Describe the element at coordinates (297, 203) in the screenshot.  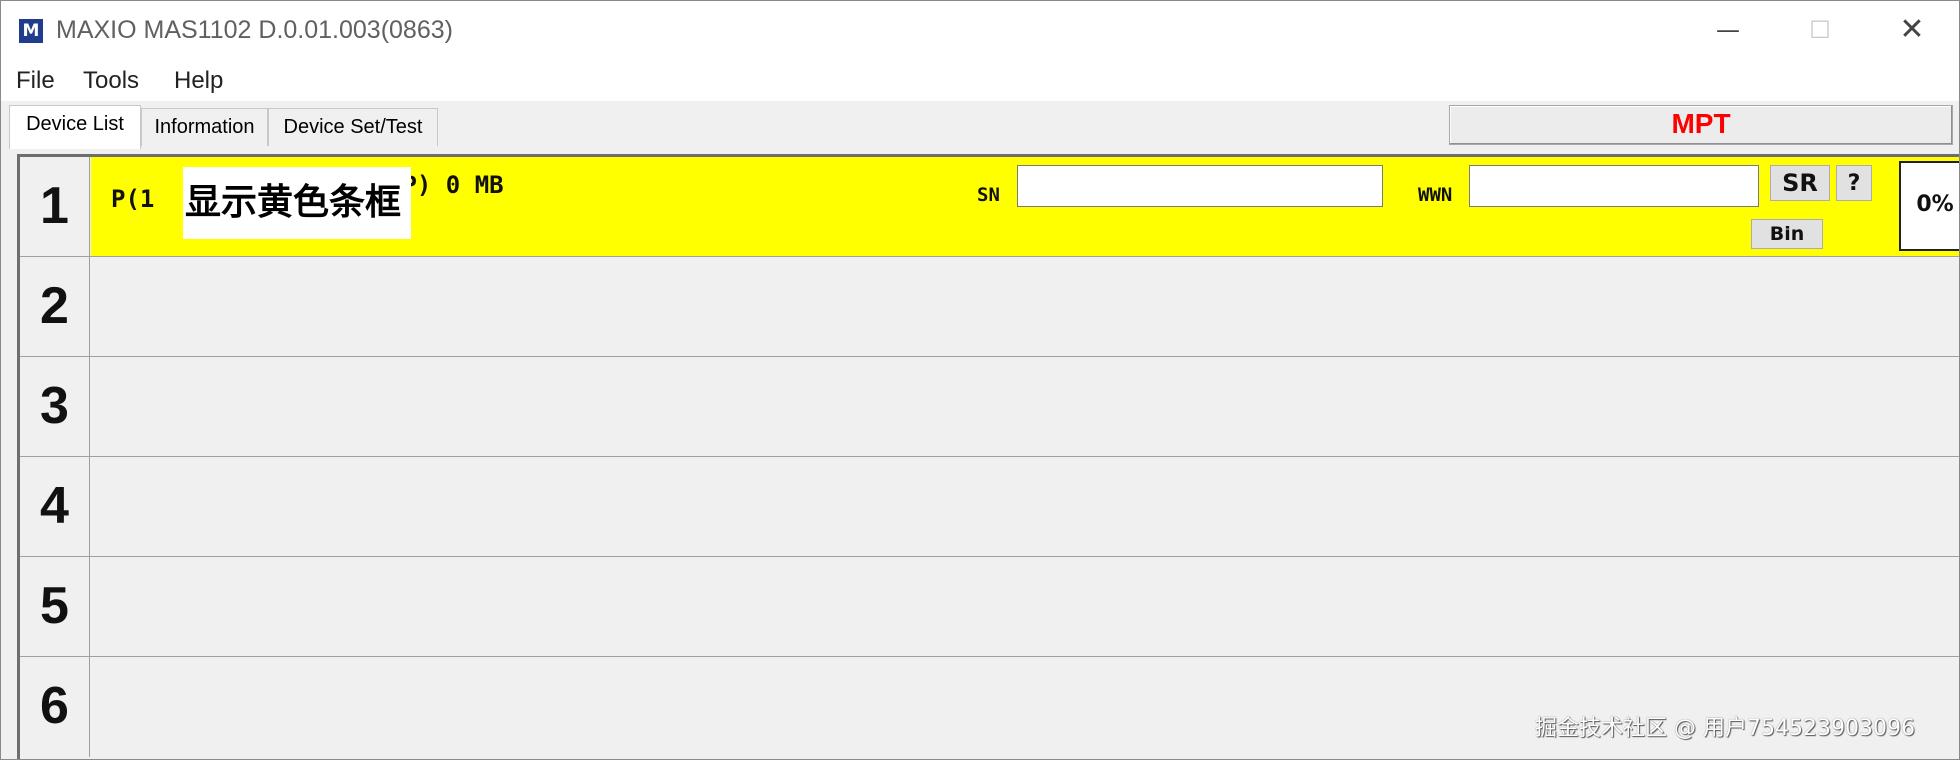
I see `annotation-label: 显示黄色条框` at that location.